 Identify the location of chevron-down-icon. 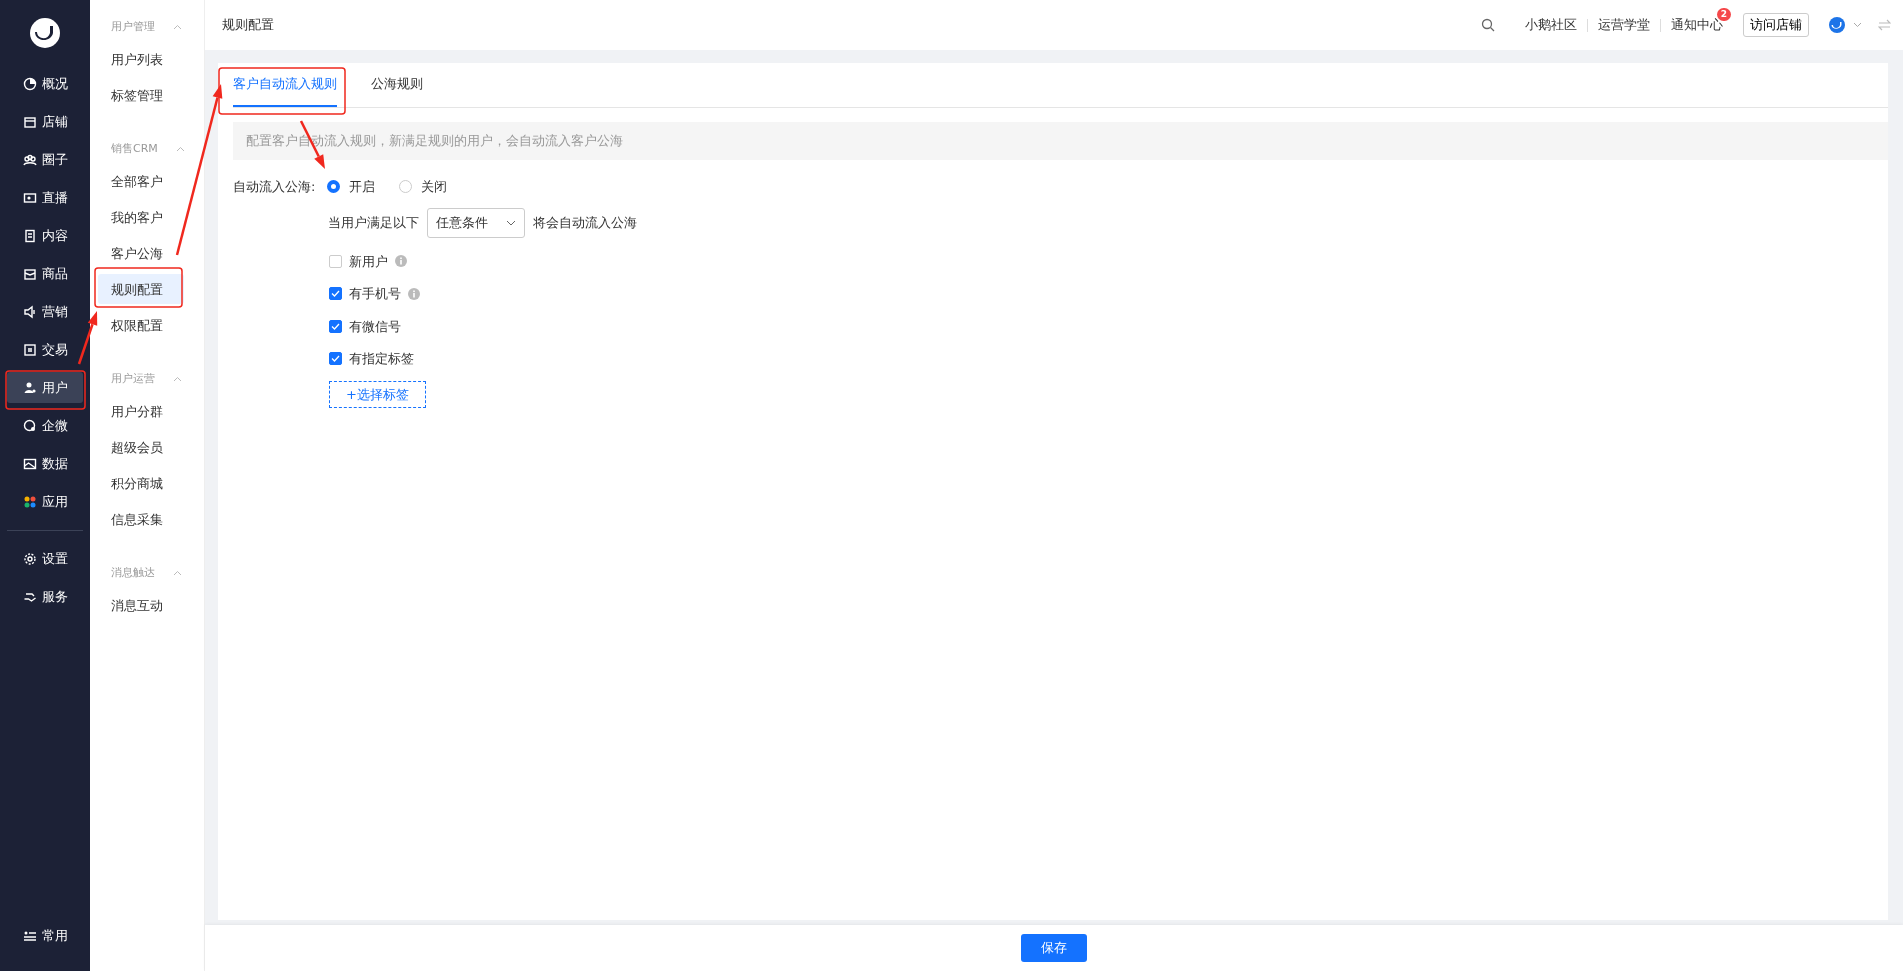
(1857, 25).